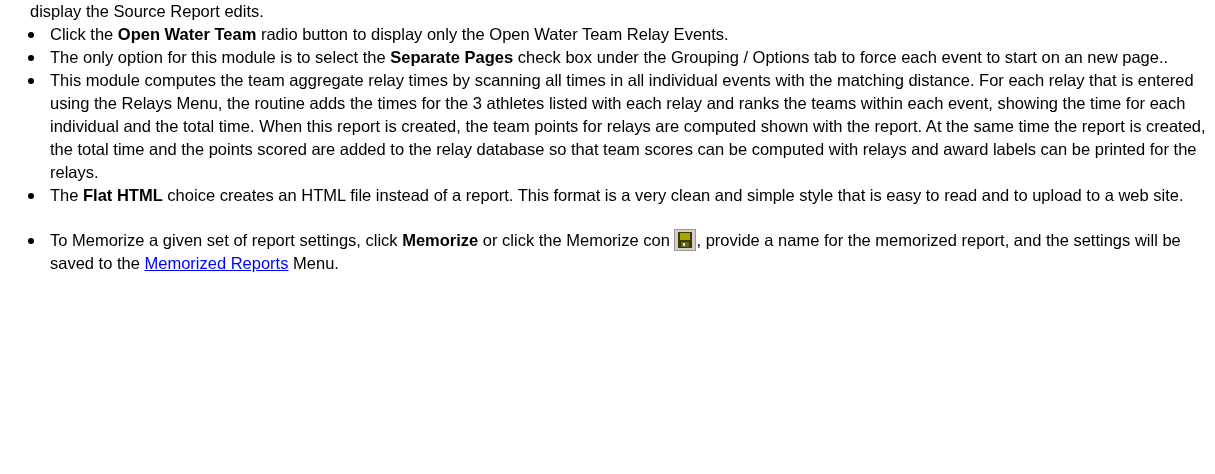  I want to click on paragraph: The only option for this module is to select the Separate Pages check box under the Grouping / Options tab to force each event to start on an new page.., so click(609, 57).